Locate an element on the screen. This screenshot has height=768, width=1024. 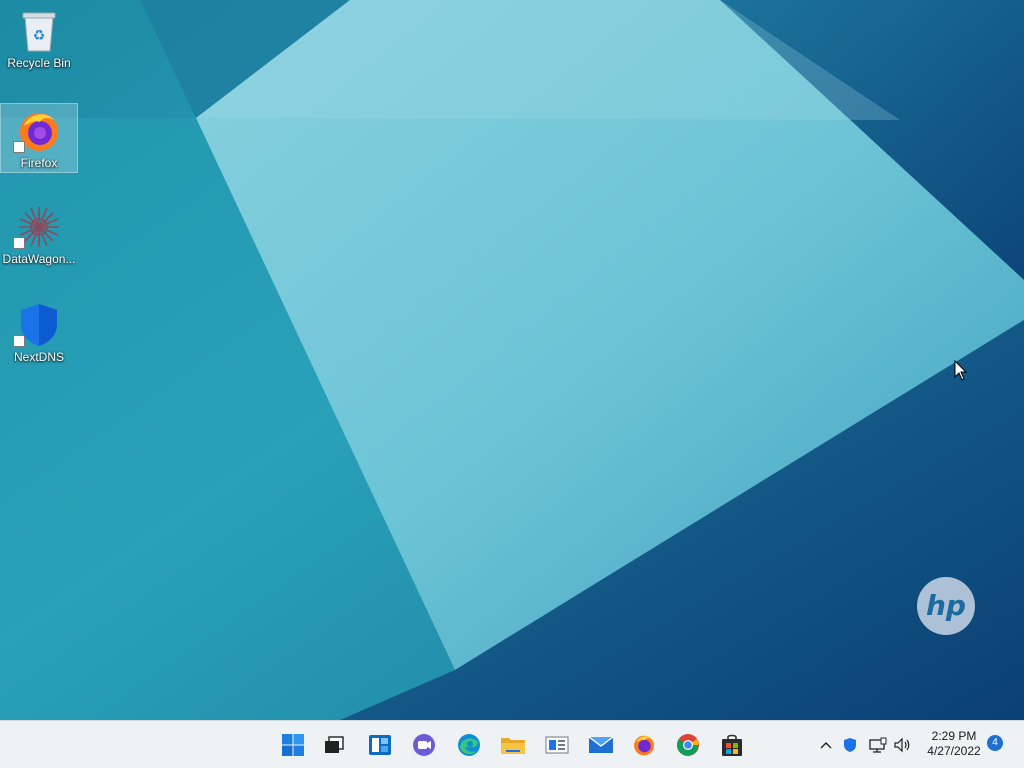
mail-button is located at coordinates (601, 745).